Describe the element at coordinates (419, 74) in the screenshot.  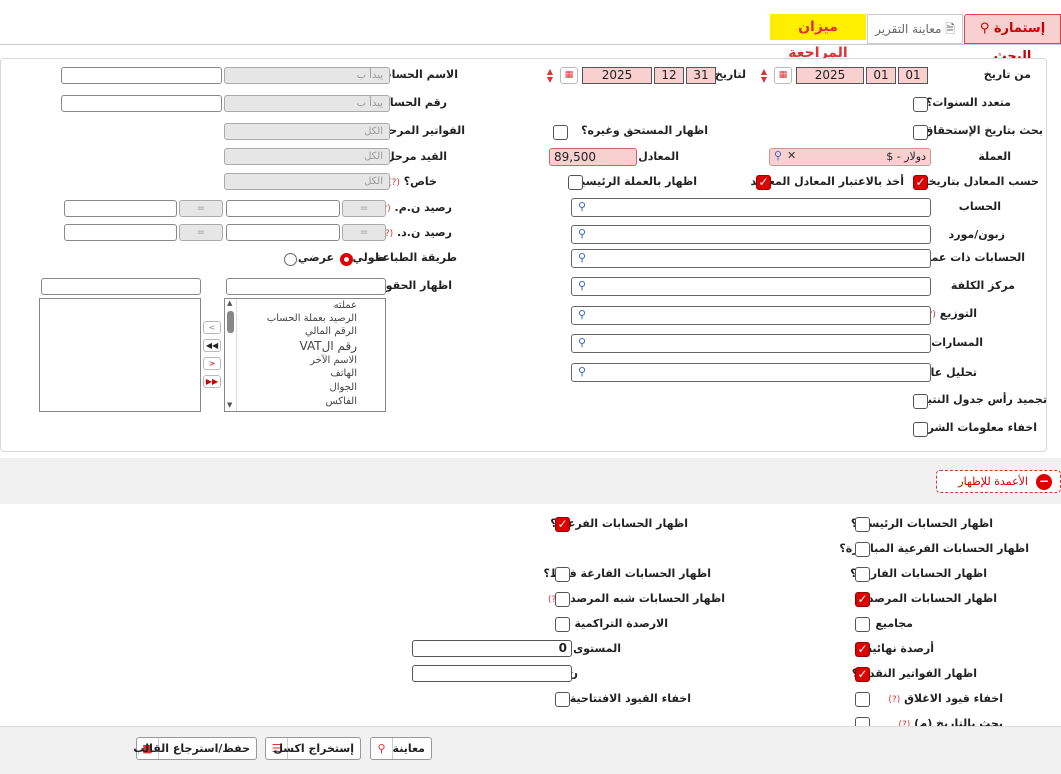
I see `account-name-label: الاسم الحساب` at that location.